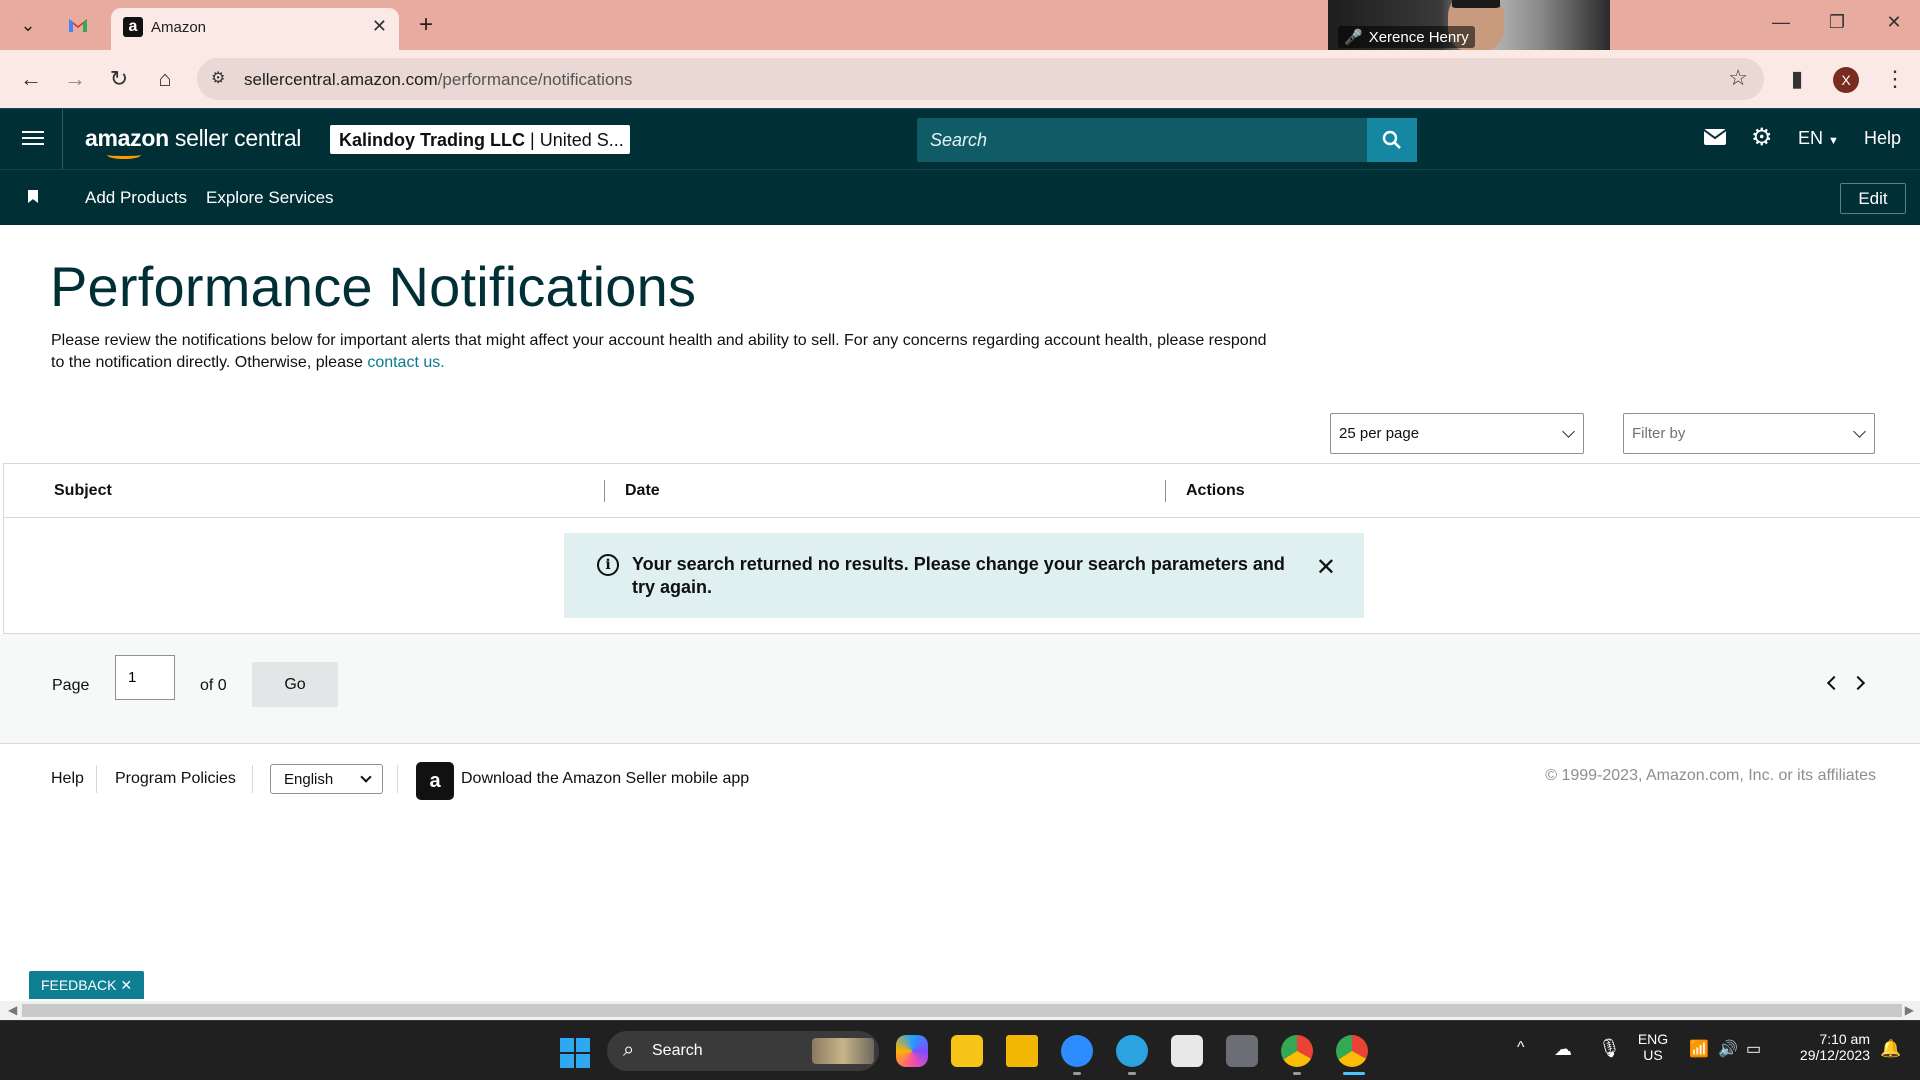 The height and width of the screenshot is (1080, 1920). What do you see at coordinates (1215, 490) in the screenshot?
I see `column-actions: Actions` at bounding box center [1215, 490].